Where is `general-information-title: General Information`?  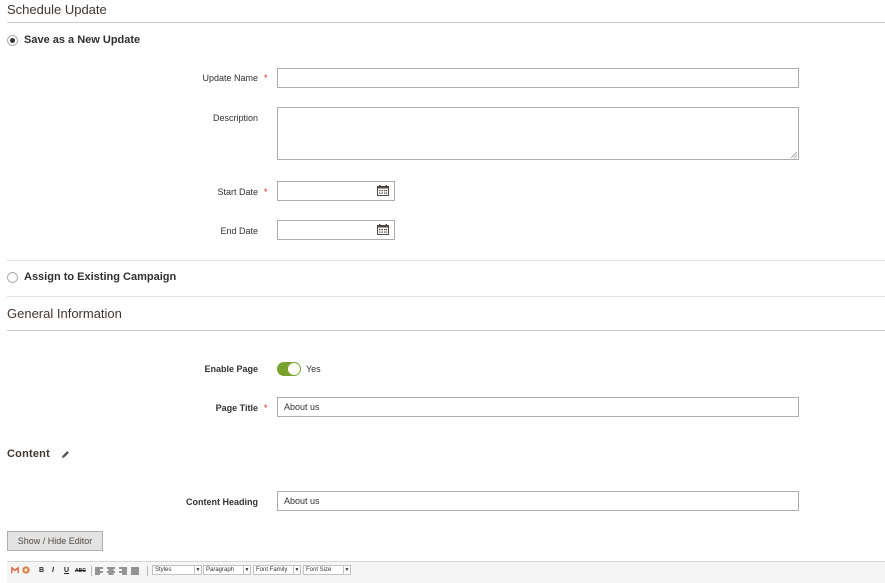
general-information-title: General Information is located at coordinates (64, 313).